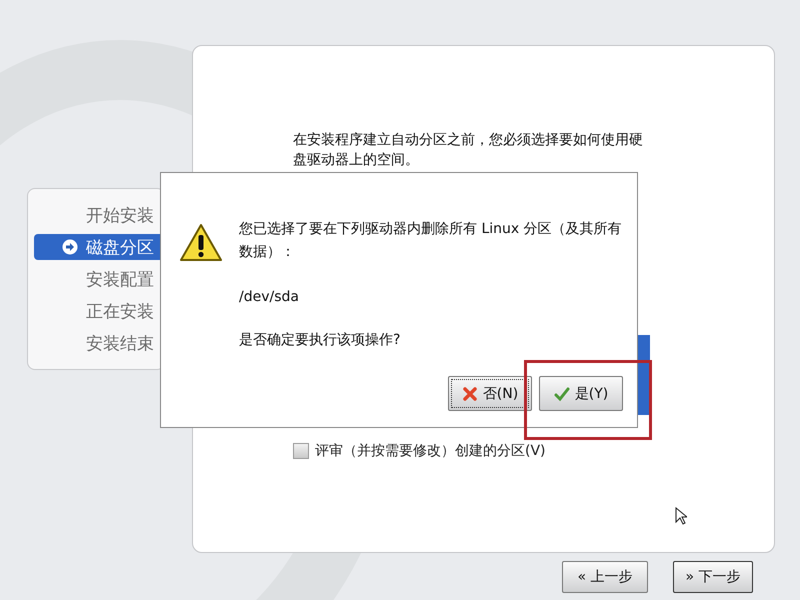 This screenshot has width=800, height=600. Describe the element at coordinates (269, 297) in the screenshot. I see `device-path: /dev/sda` at that location.